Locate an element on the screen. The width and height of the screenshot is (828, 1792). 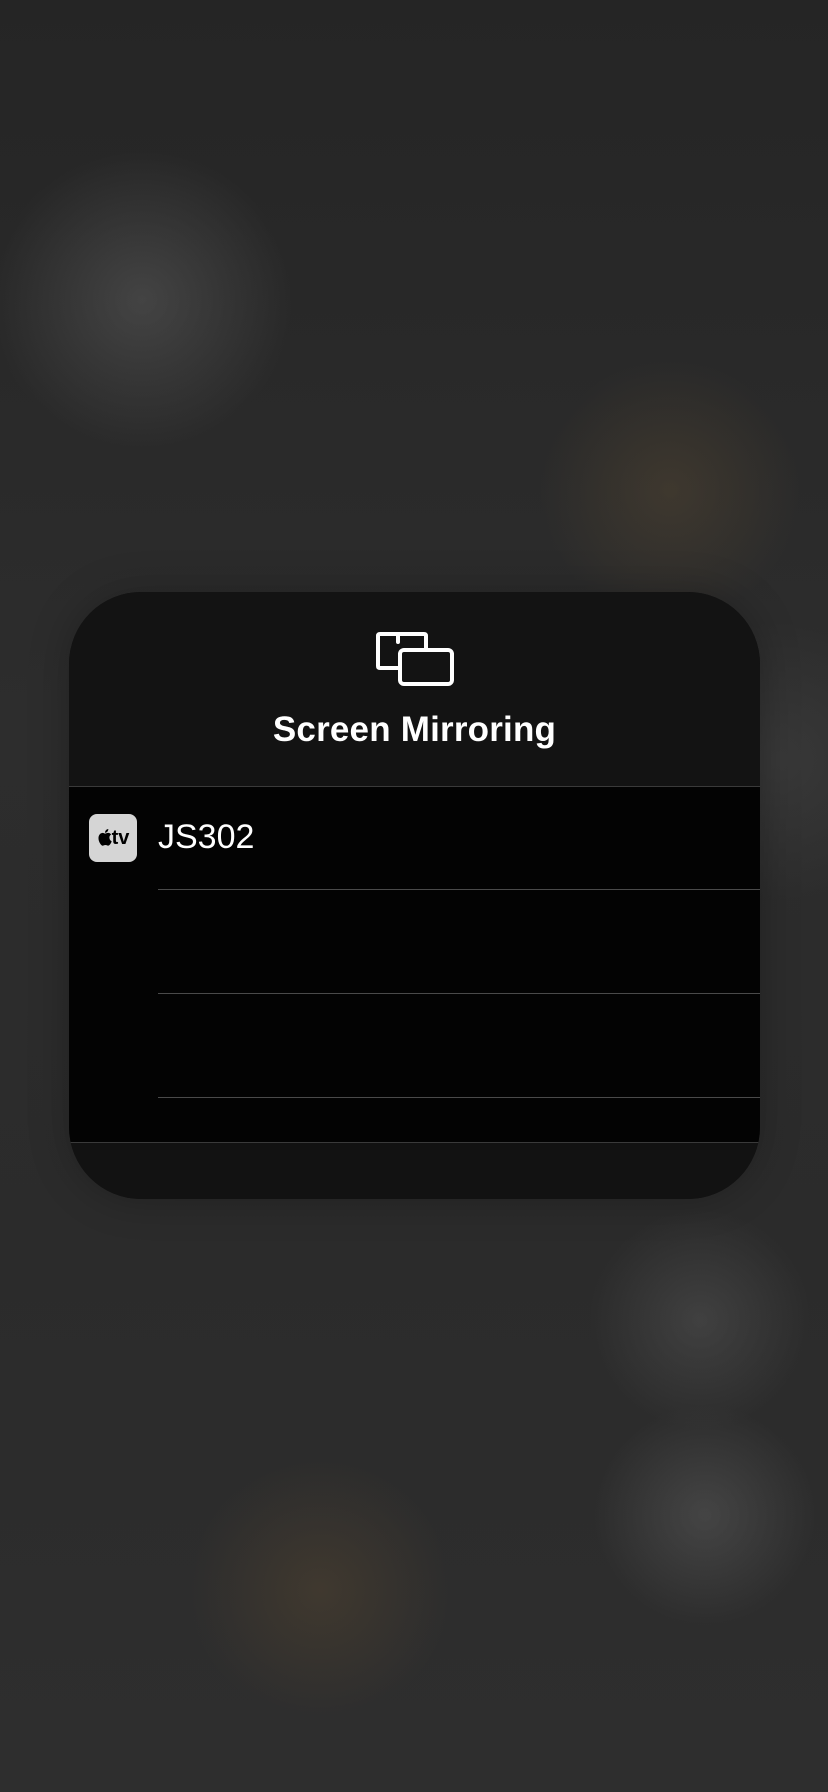
apple-logo-icon is located at coordinates (105, 837).